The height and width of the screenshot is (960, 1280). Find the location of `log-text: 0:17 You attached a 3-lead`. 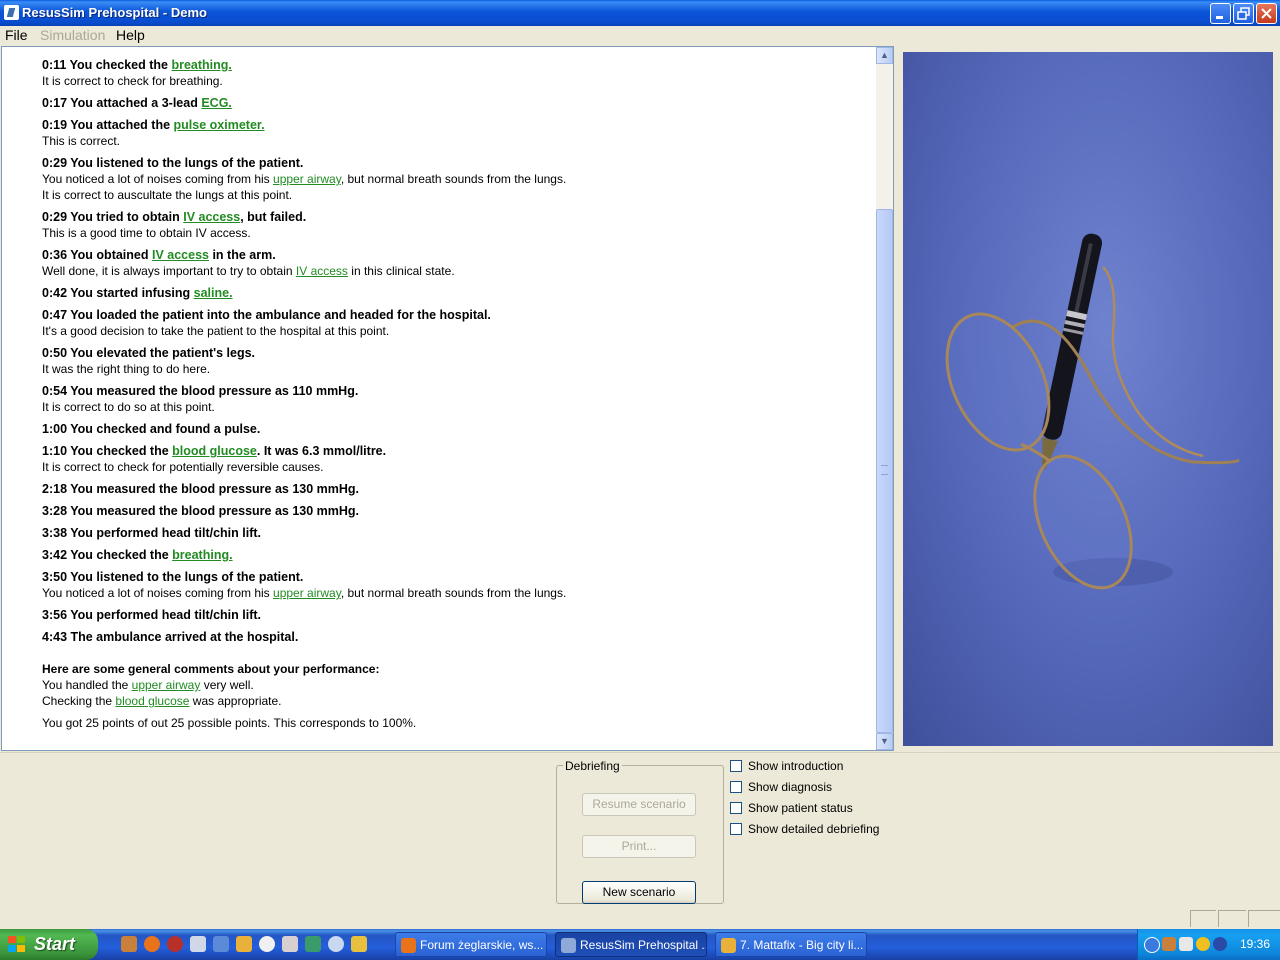

log-text: 0:17 You attached a 3-lead is located at coordinates (122, 103).